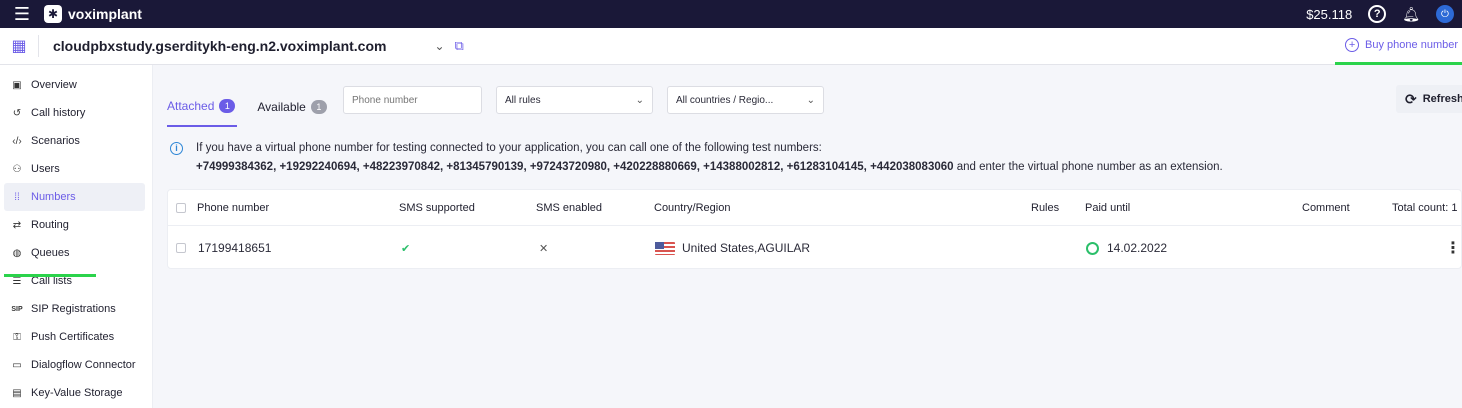  I want to click on column-header-rules: Rules, so click(1045, 207).